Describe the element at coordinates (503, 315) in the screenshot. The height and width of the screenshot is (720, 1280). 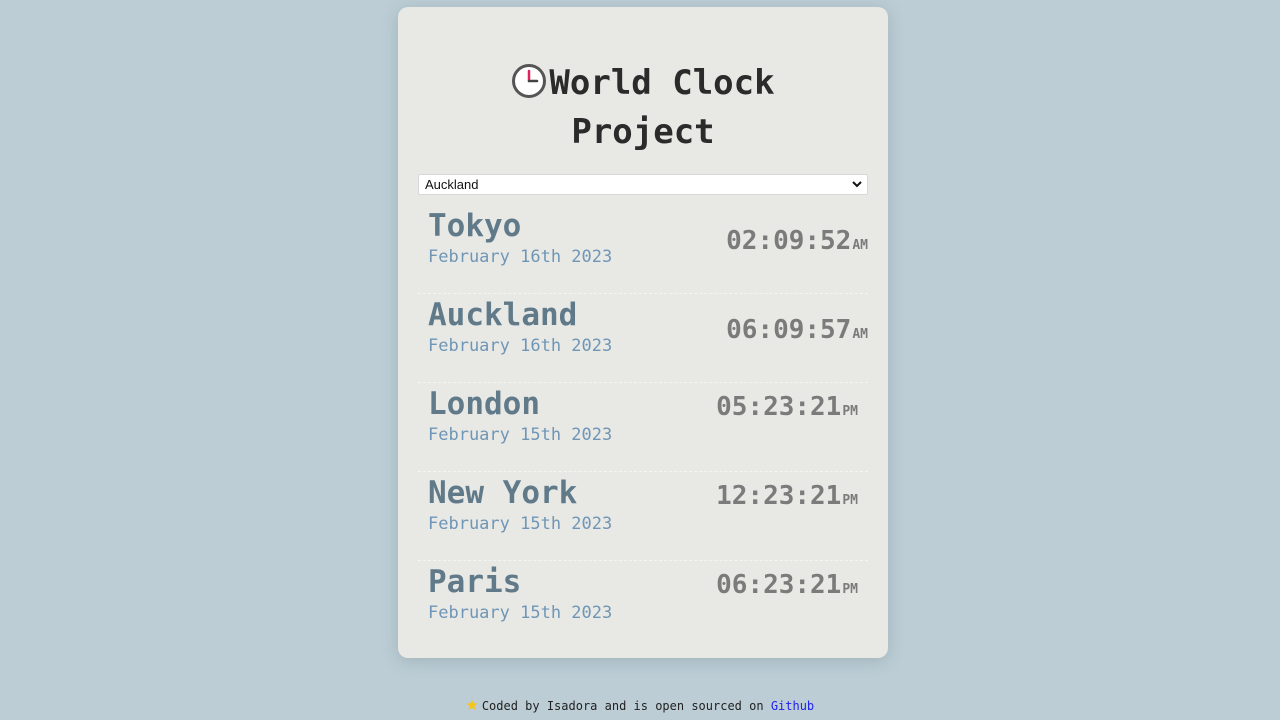
I see `city-name: Auckland` at that location.